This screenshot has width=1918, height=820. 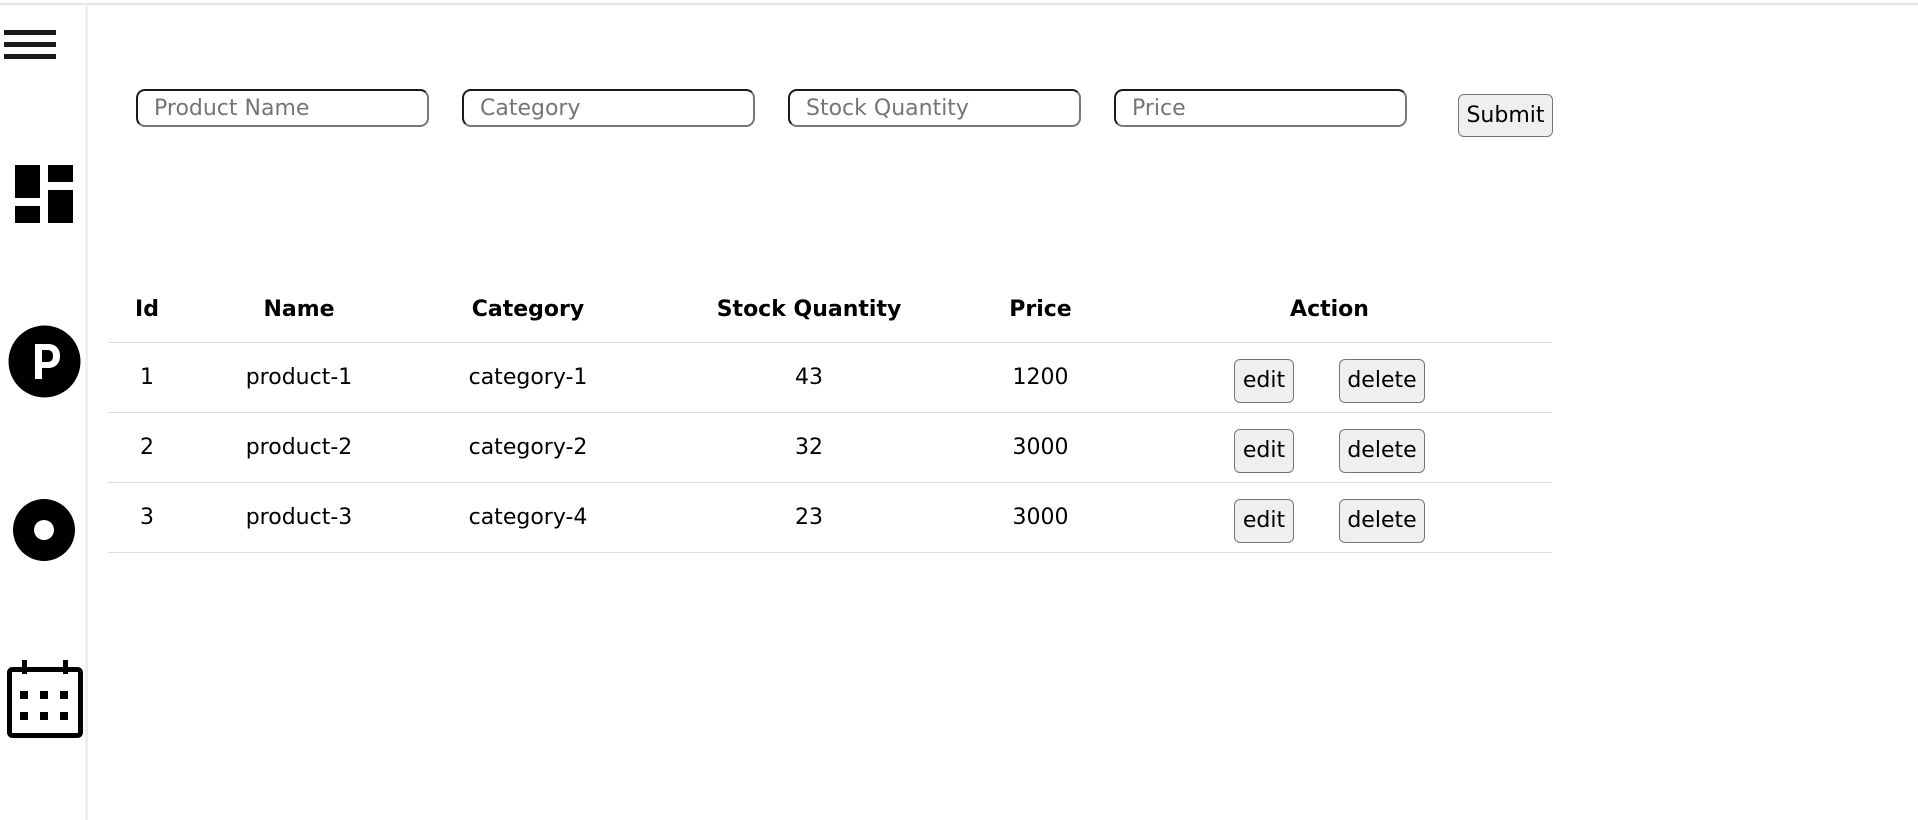 What do you see at coordinates (1329, 310) in the screenshot?
I see `column-header-action: Action` at bounding box center [1329, 310].